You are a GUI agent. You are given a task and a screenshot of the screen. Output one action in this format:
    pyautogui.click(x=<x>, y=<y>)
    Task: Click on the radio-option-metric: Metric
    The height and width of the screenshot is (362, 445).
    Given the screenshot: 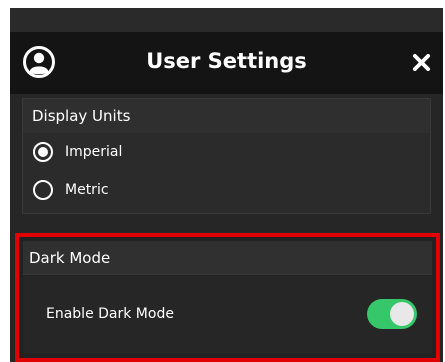 What is the action you would take?
    pyautogui.click(x=226, y=190)
    